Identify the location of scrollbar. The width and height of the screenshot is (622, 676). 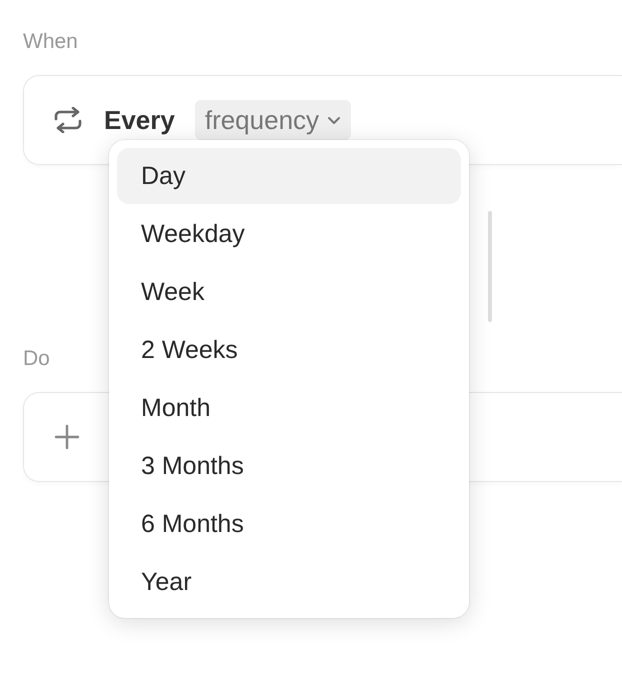
(490, 266).